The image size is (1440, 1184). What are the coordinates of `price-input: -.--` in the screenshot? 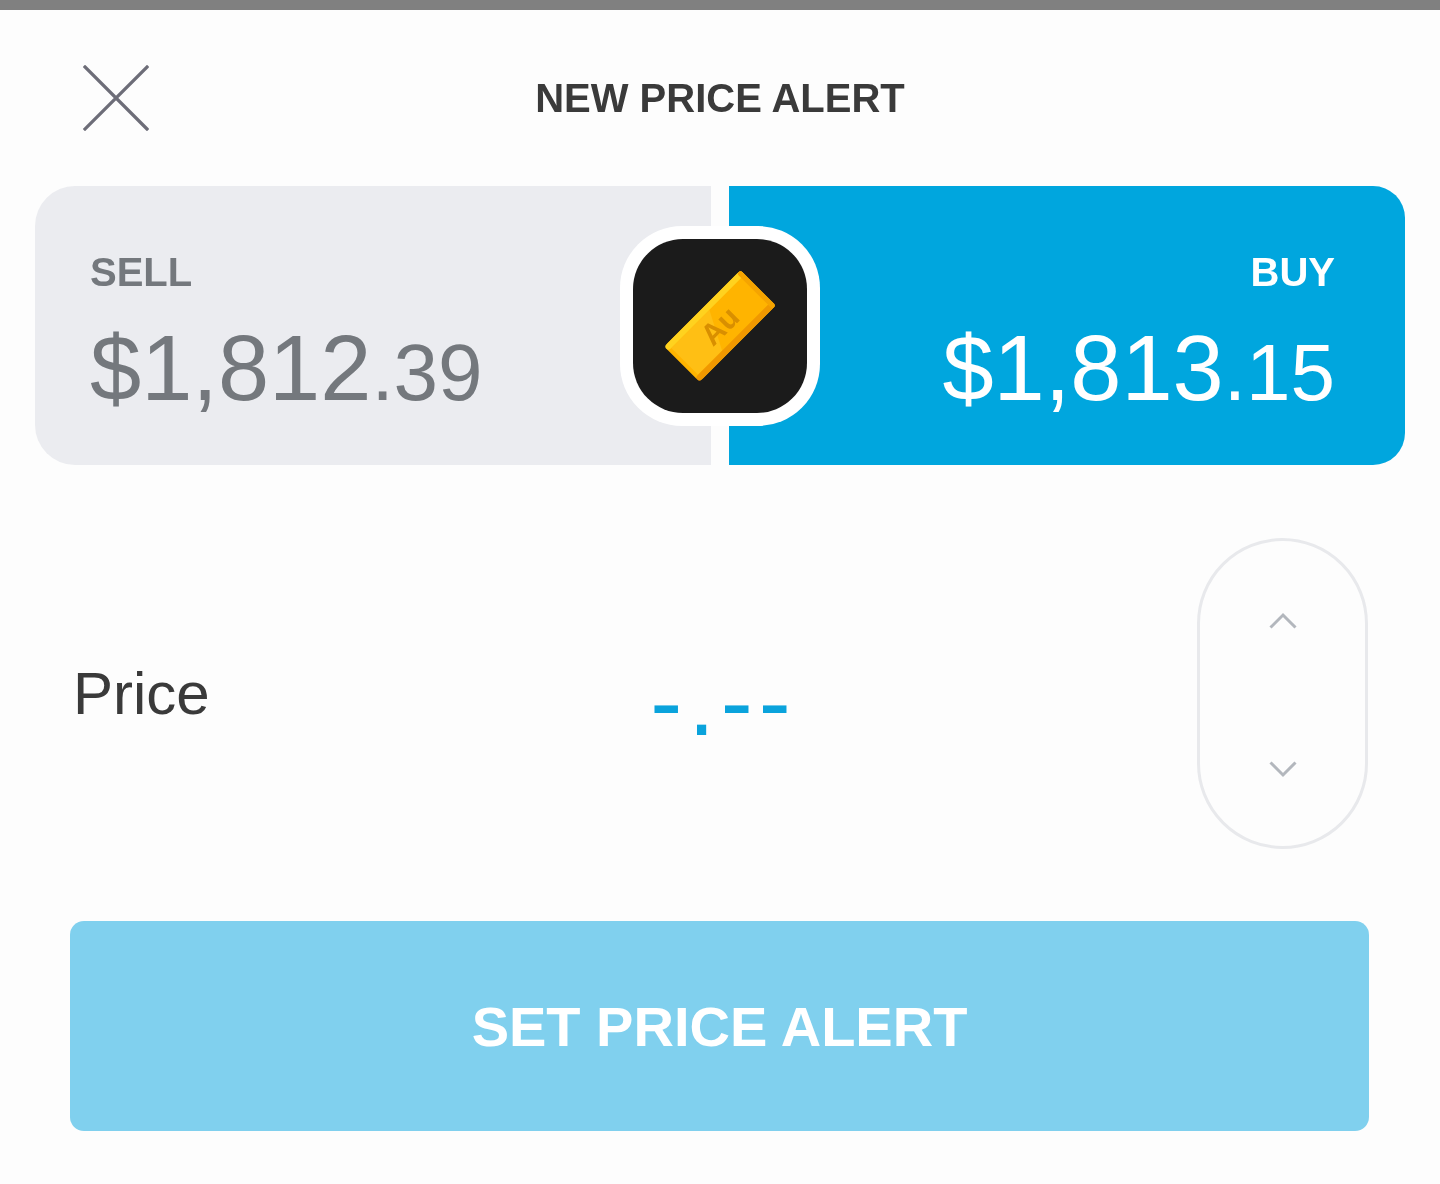 It's located at (720, 693).